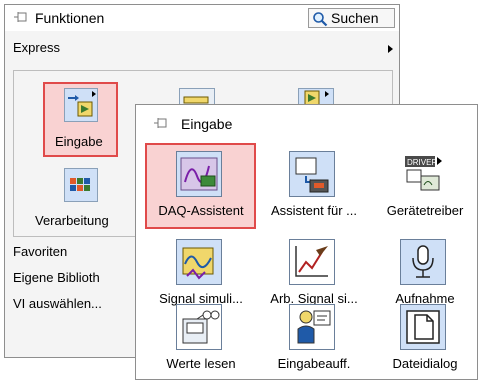  I want to click on category-express: Express, so click(202, 48).